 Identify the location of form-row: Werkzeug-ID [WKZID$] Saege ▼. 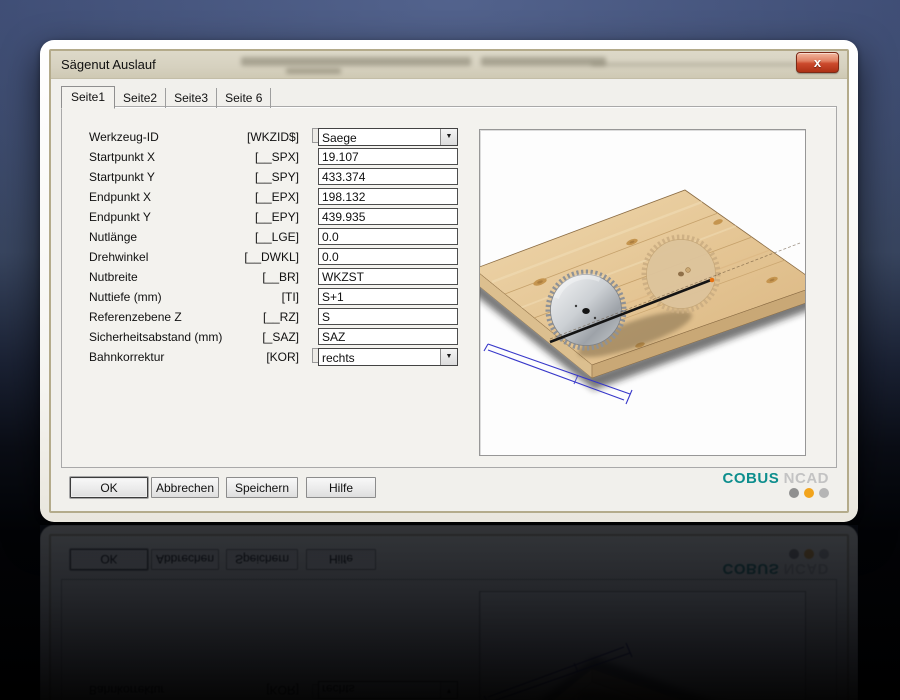
(273, 136).